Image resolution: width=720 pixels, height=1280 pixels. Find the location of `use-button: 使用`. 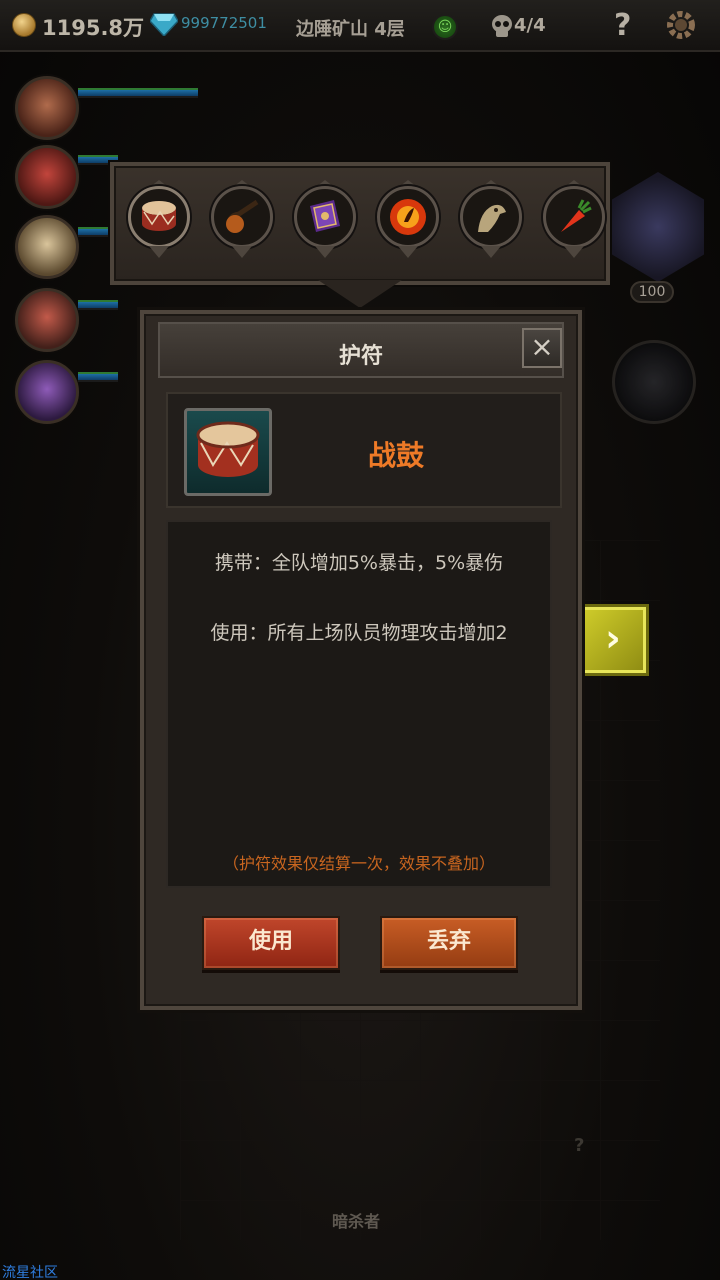

use-button: 使用 is located at coordinates (271, 943).